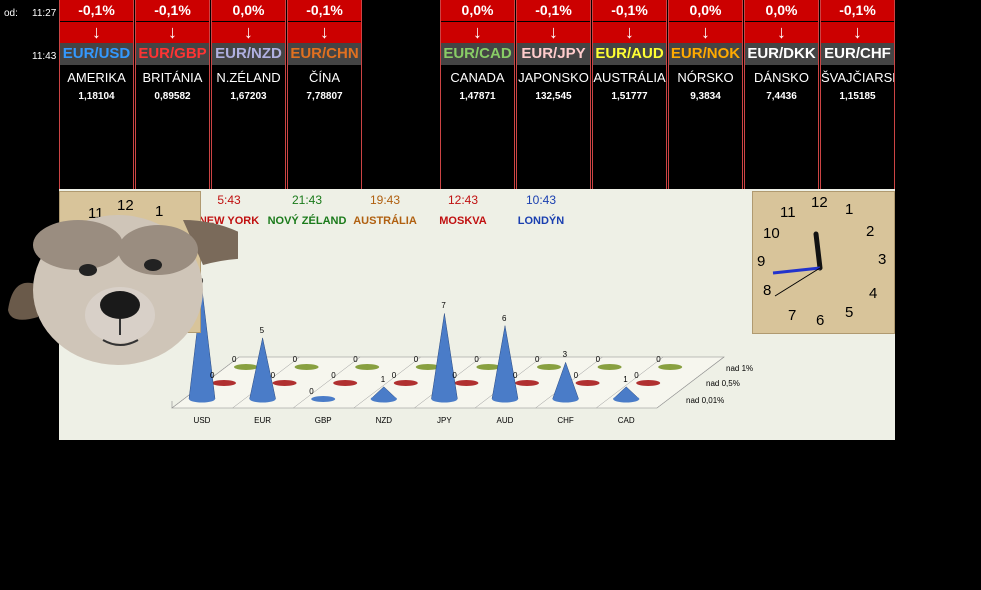 The width and height of the screenshot is (981, 590). What do you see at coordinates (477, 77) in the screenshot?
I see `country-name: CANADA` at bounding box center [477, 77].